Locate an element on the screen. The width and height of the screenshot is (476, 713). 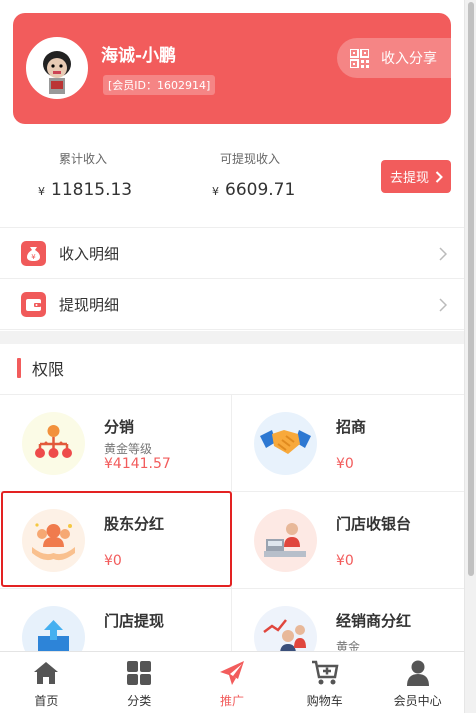
nav-label: 会员中心 is located at coordinates (417, 701).